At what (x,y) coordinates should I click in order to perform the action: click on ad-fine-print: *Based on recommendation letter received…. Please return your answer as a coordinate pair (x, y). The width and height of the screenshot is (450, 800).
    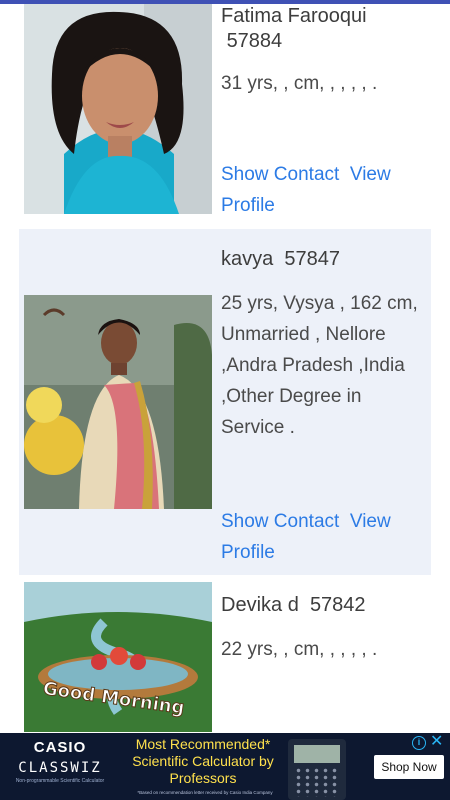
    Looking at the image, I should click on (205, 792).